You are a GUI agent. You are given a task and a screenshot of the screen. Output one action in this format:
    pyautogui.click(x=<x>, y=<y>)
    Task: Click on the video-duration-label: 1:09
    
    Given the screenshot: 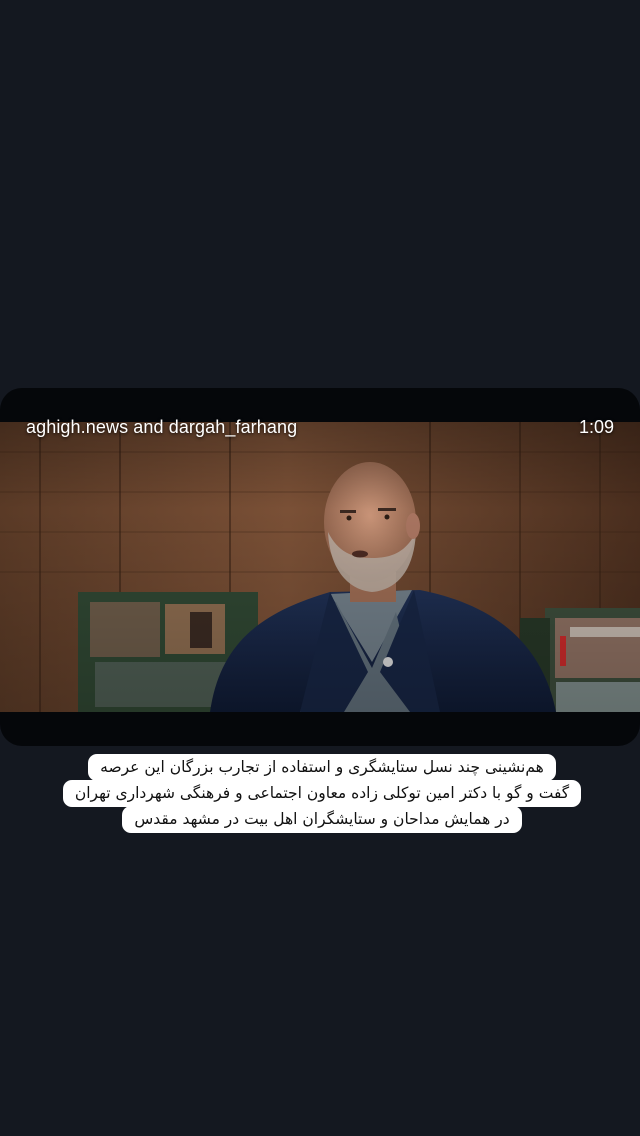 What is the action you would take?
    pyautogui.click(x=596, y=427)
    